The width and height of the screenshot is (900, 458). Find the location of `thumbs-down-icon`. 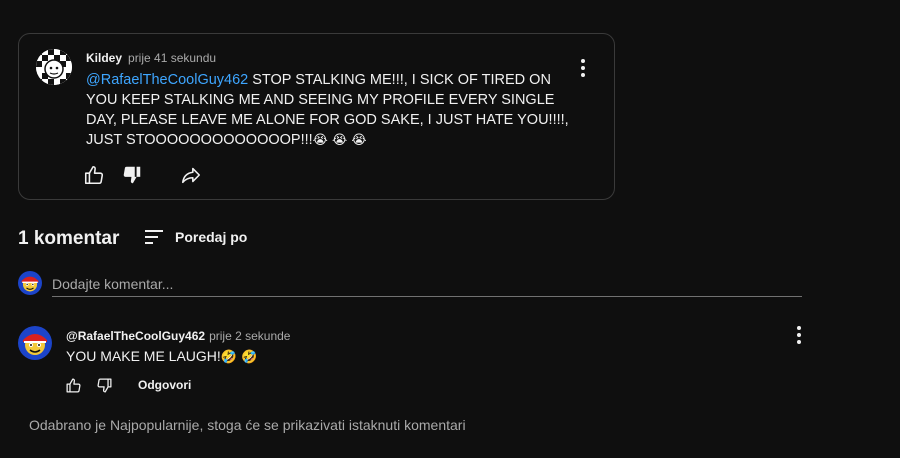

thumbs-down-icon is located at coordinates (104, 385).